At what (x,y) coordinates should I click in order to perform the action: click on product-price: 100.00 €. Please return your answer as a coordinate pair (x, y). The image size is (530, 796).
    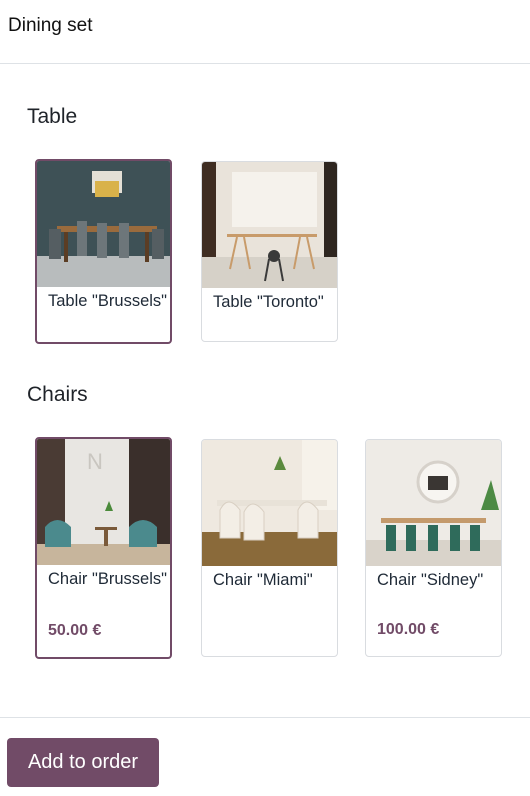
    Looking at the image, I should click on (408, 629).